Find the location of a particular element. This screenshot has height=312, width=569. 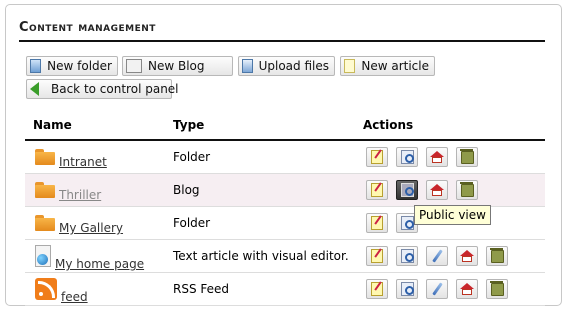

title-divider is located at coordinates (282, 41).